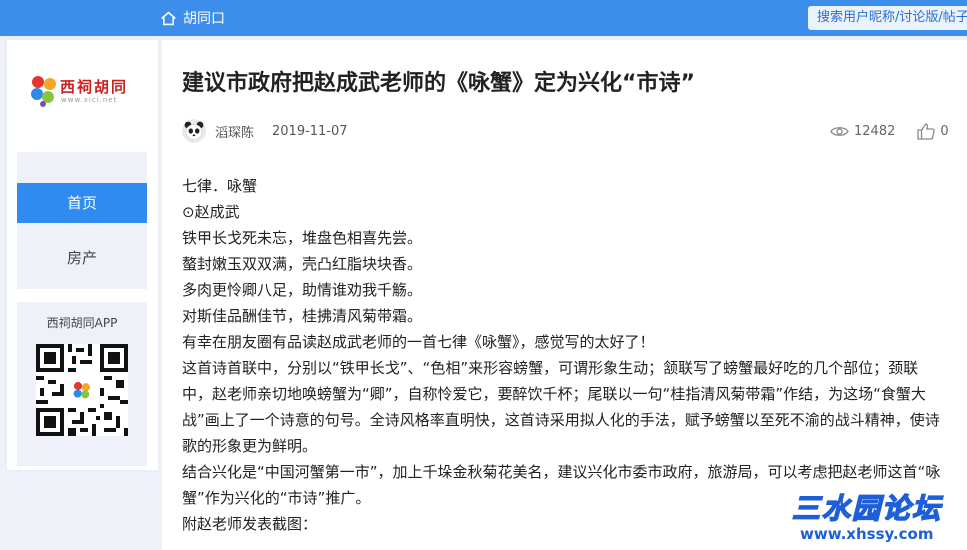  Describe the element at coordinates (194, 131) in the screenshot. I see `avatar` at that location.